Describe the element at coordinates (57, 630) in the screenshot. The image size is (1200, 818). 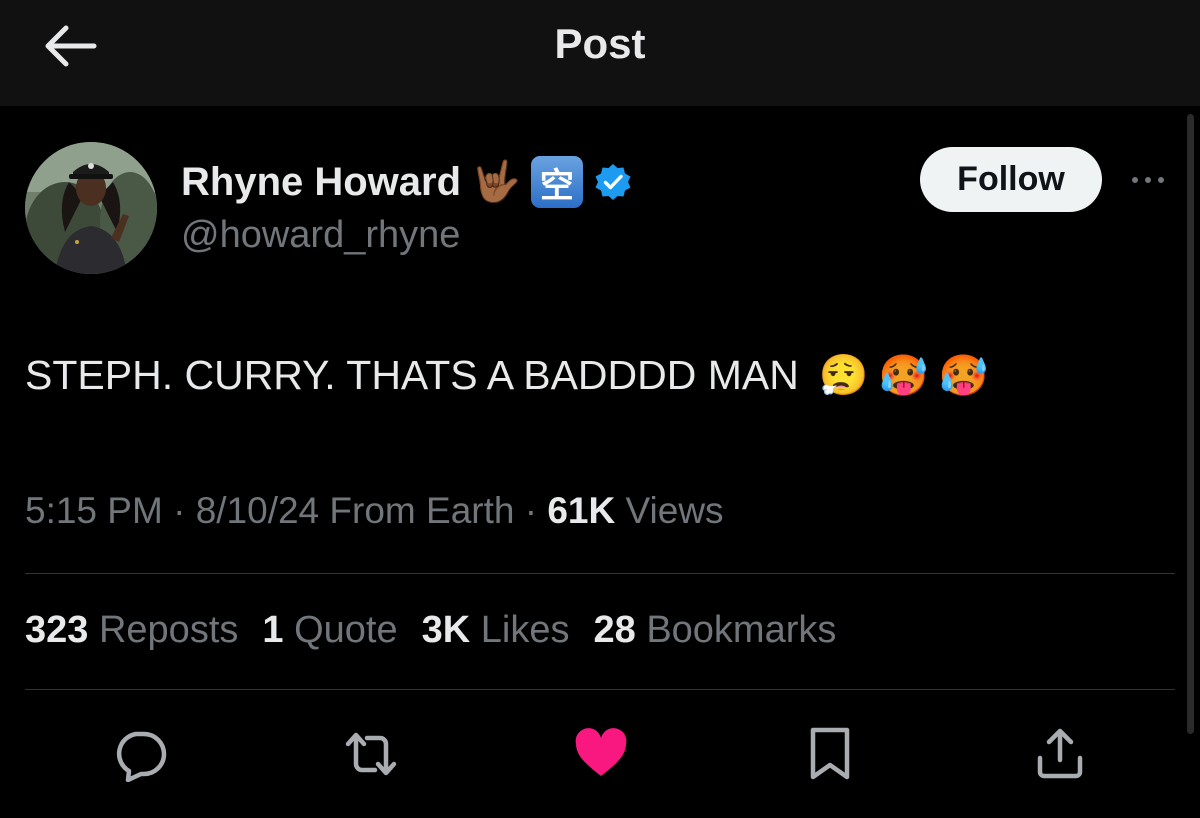
I see `reposts-count: 323` at that location.